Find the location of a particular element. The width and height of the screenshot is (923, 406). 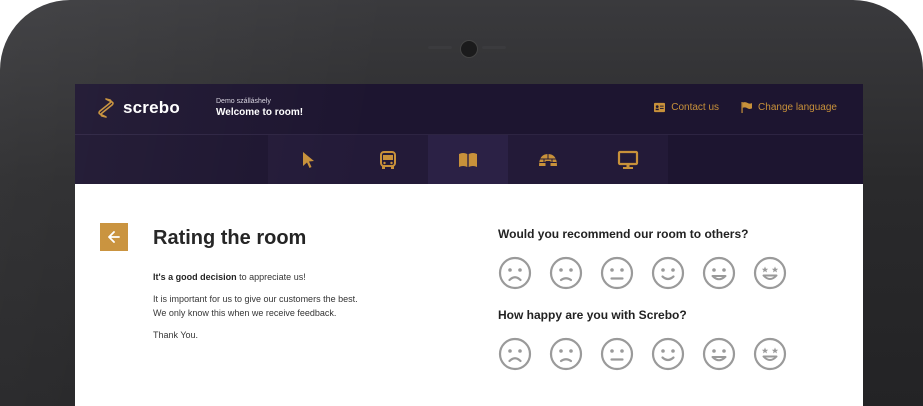

lead-text: It's a good decision to appreciate us! is located at coordinates (293, 277).